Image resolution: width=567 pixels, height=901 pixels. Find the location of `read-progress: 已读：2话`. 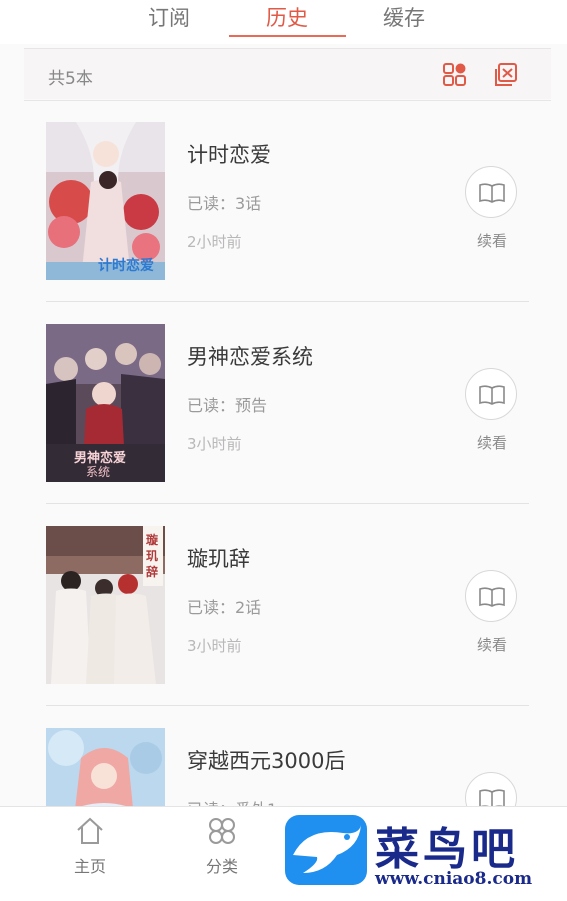

read-progress: 已读：2话 is located at coordinates (224, 607).